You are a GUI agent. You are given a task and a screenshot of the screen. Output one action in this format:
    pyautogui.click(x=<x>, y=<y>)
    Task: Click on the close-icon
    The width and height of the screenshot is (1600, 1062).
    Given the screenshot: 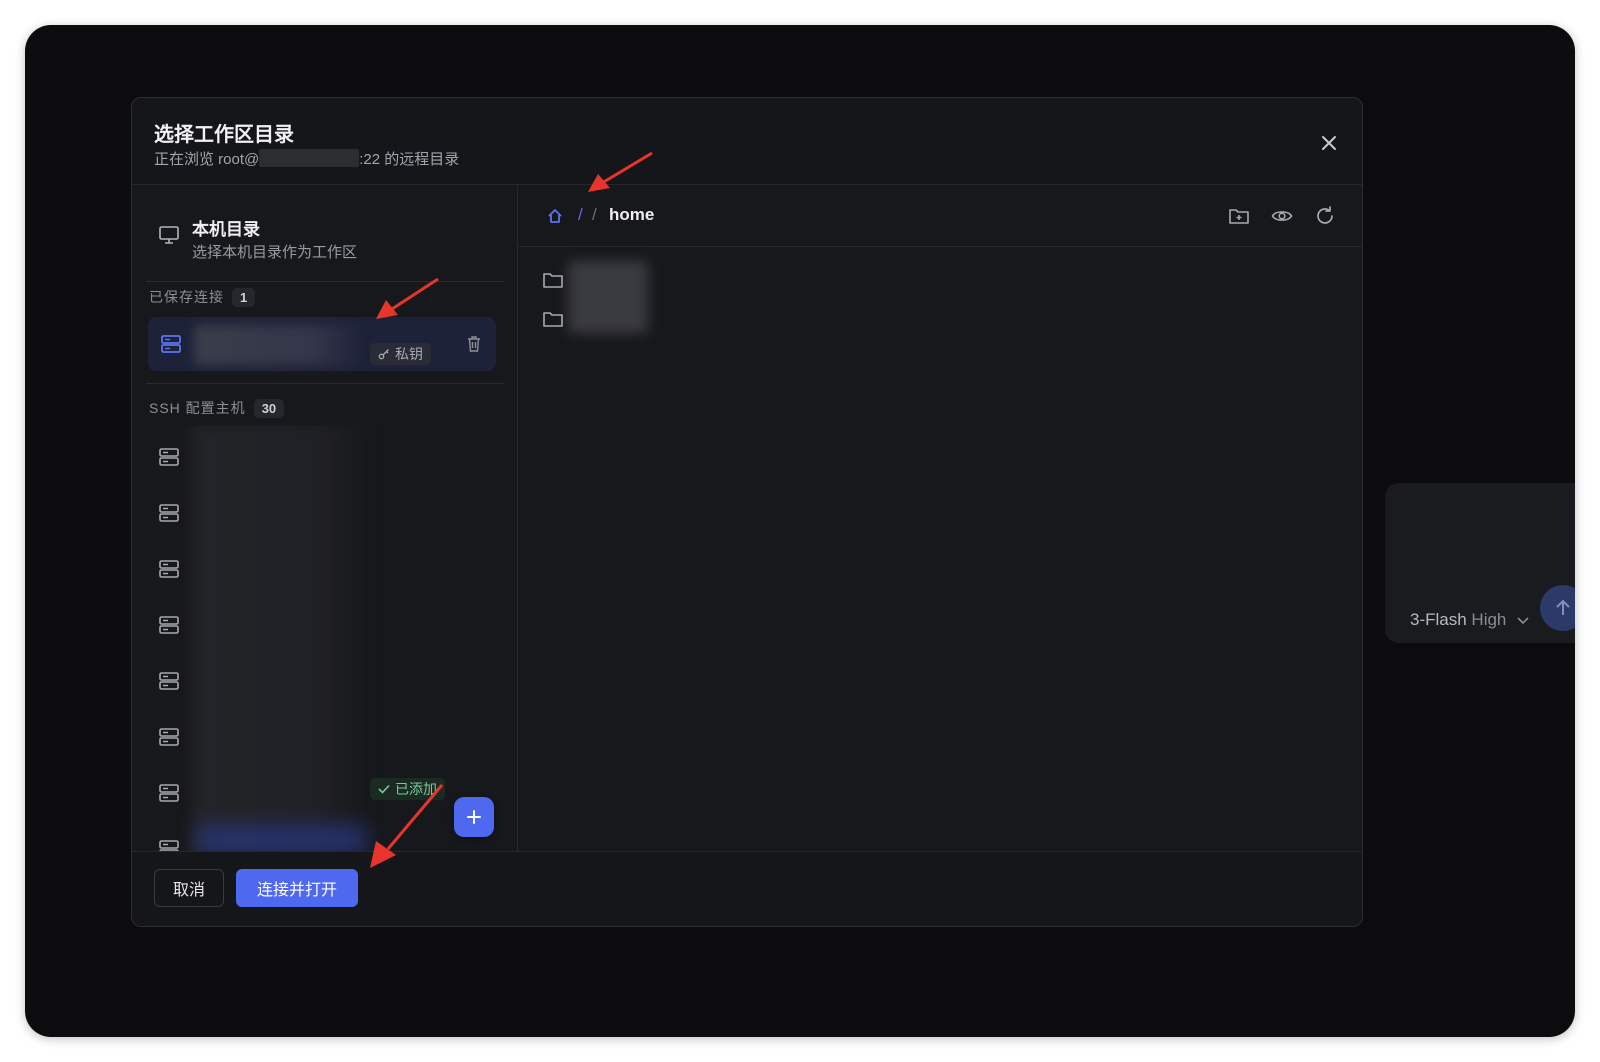 What is the action you would take?
    pyautogui.click(x=1329, y=143)
    